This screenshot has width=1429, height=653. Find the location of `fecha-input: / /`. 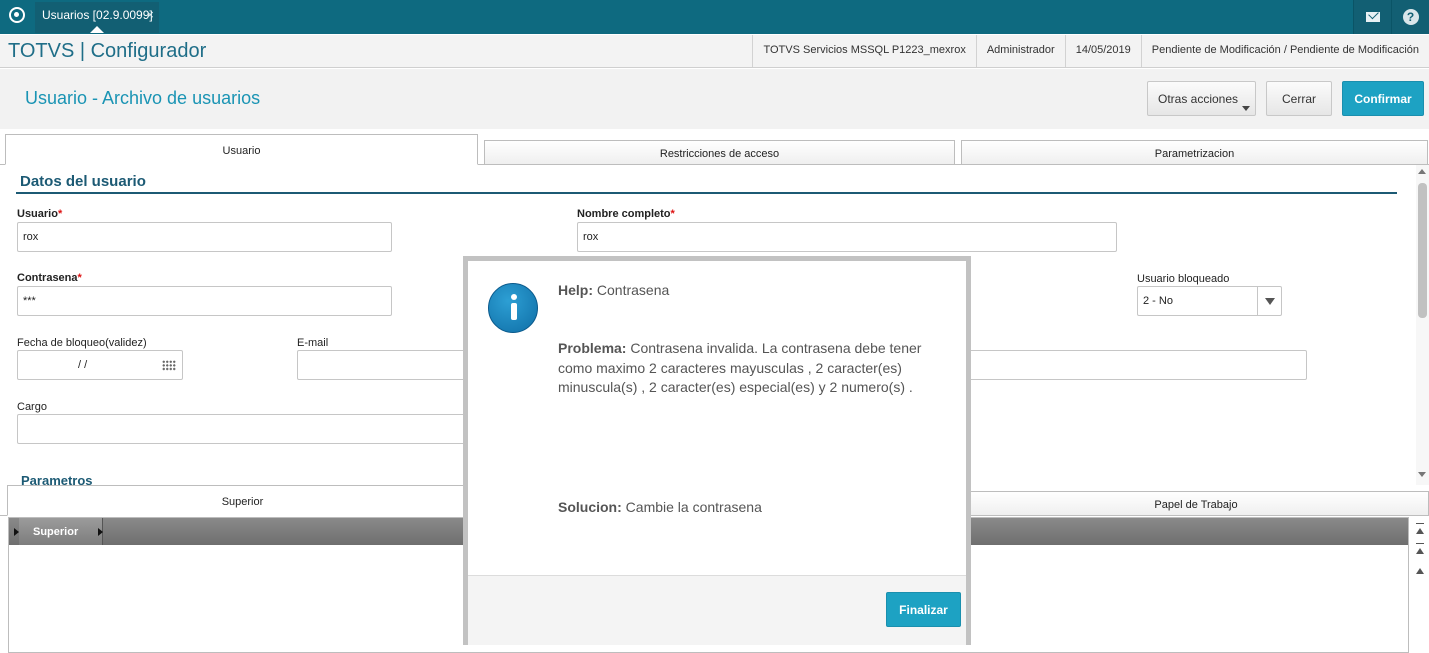

fecha-input: / / is located at coordinates (100, 365).